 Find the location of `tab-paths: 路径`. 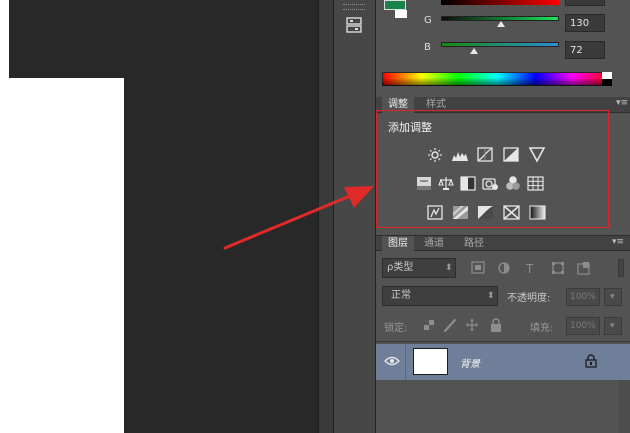

tab-paths: 路径 is located at coordinates (474, 244).